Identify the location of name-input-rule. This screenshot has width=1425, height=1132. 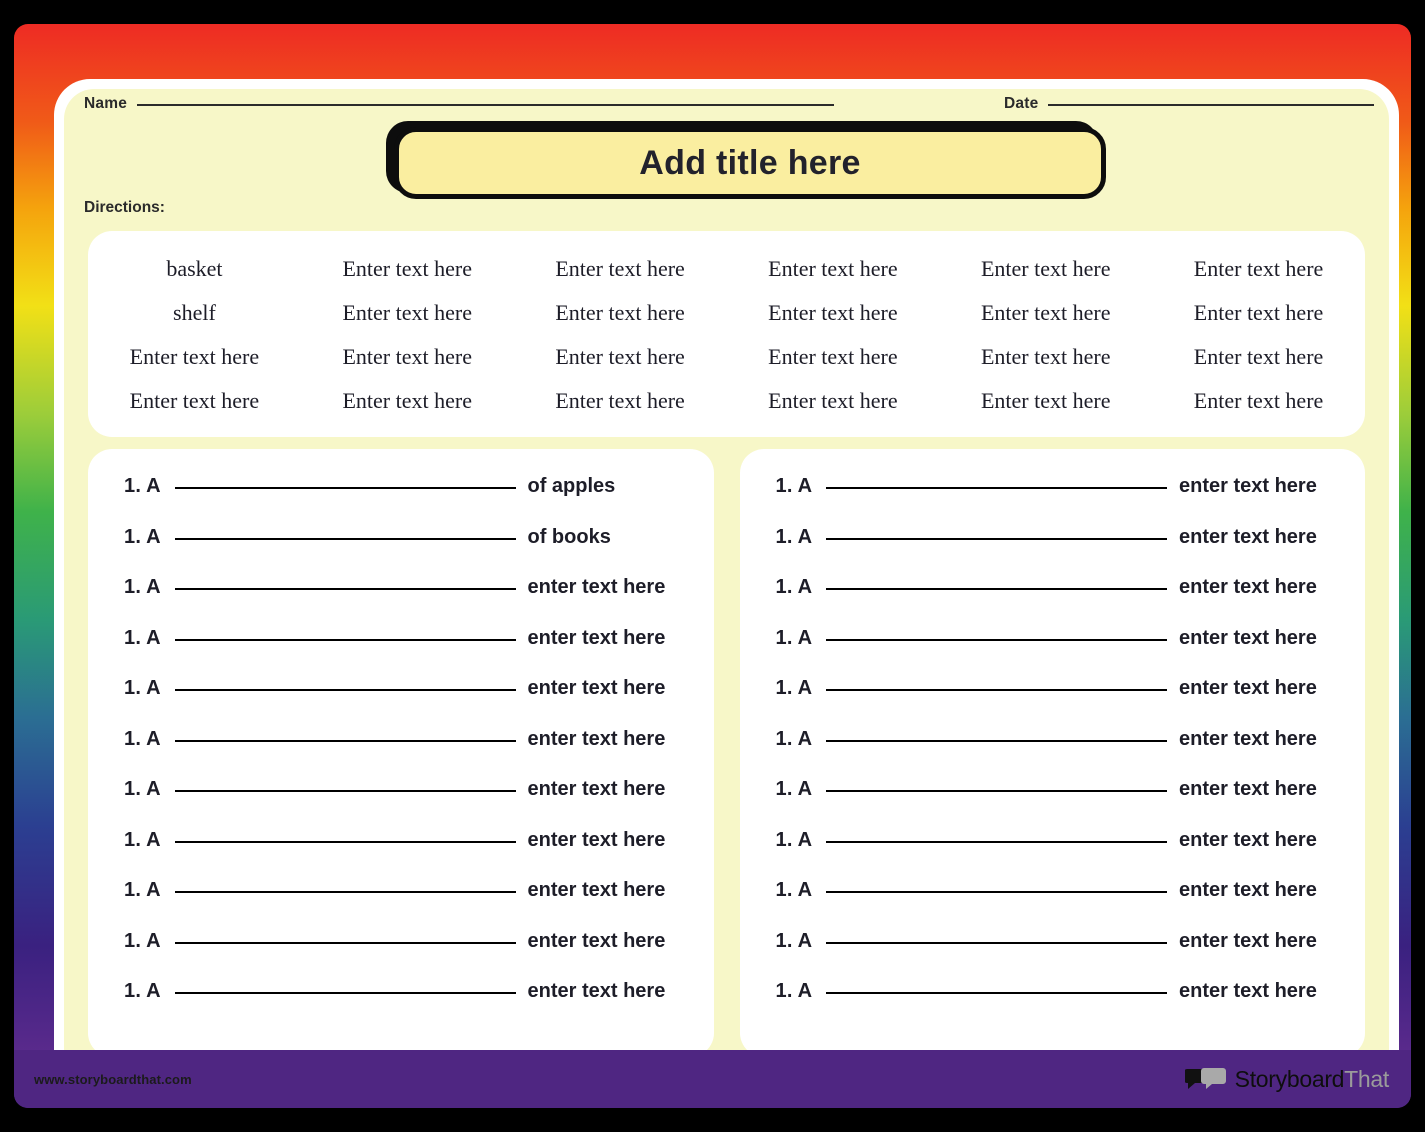
(485, 105).